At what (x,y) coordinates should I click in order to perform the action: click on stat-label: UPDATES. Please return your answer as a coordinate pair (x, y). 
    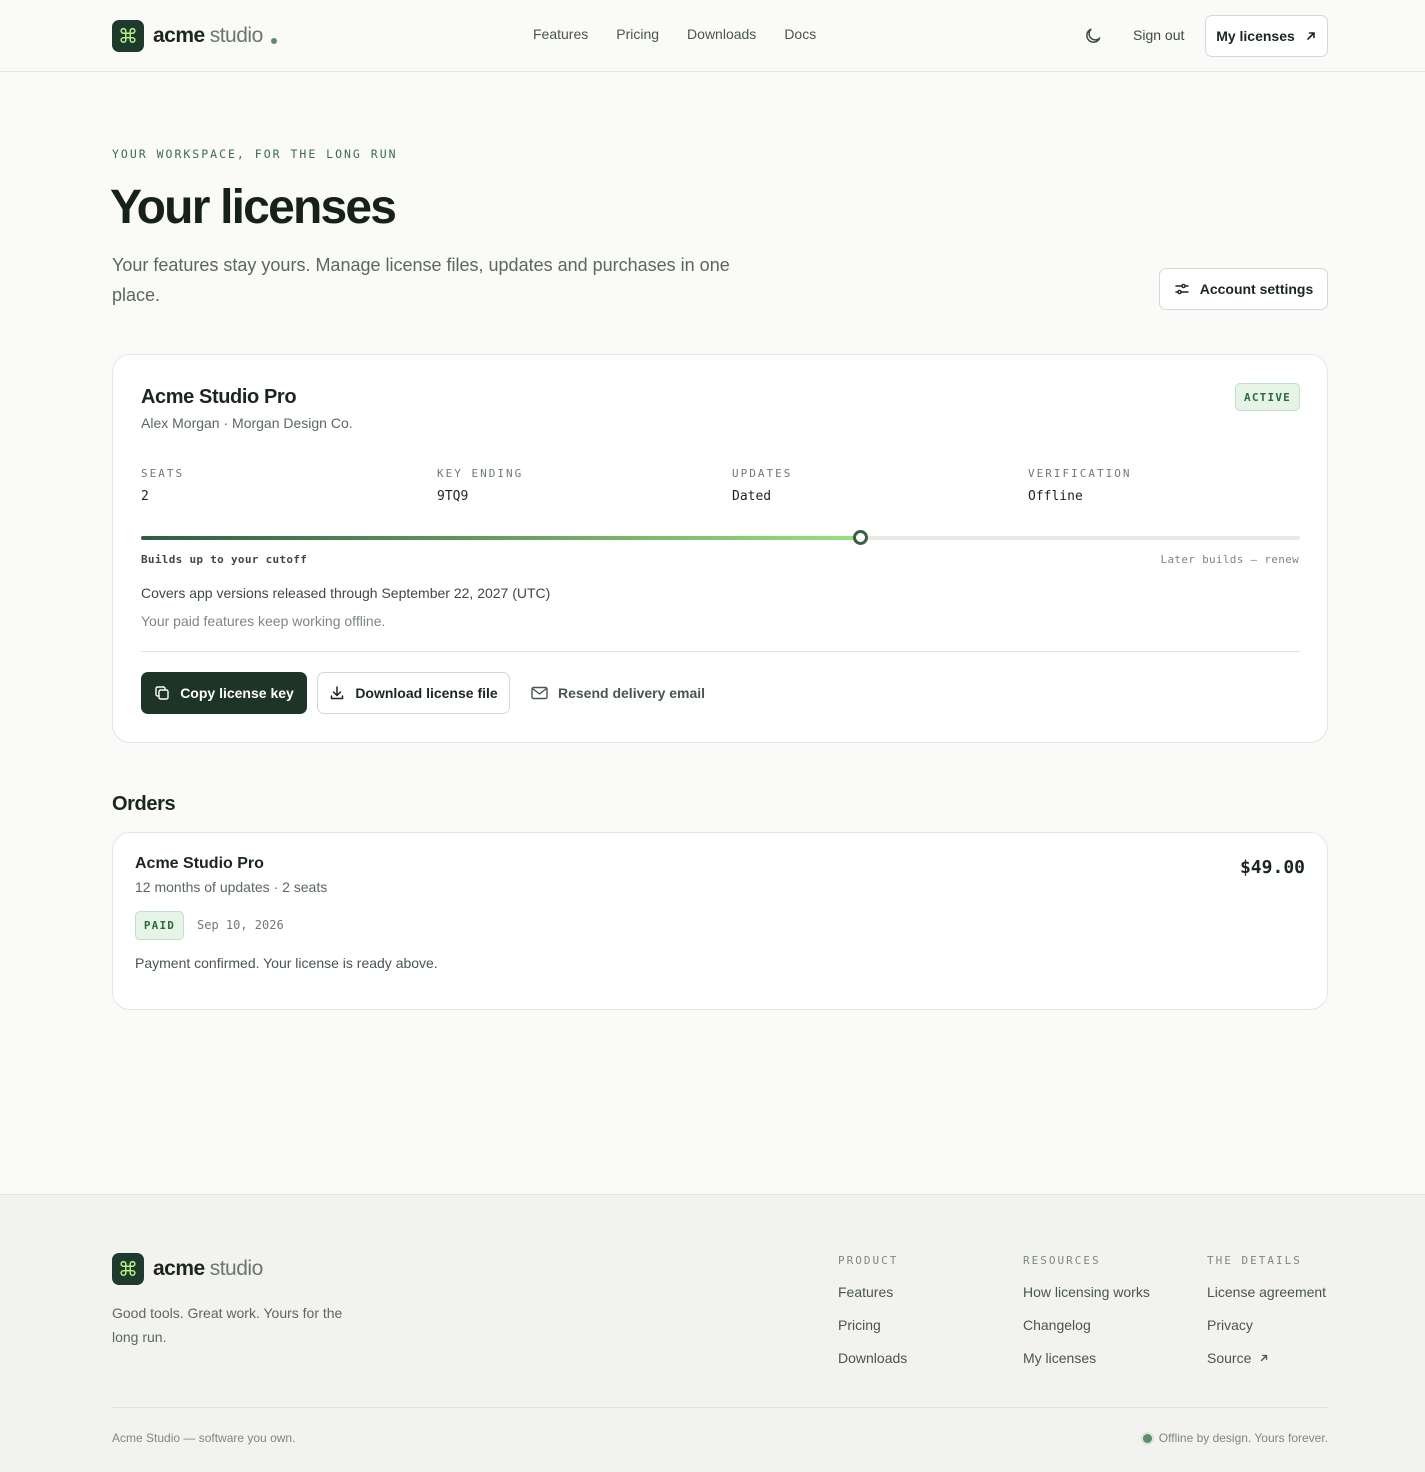
    Looking at the image, I should click on (762, 473).